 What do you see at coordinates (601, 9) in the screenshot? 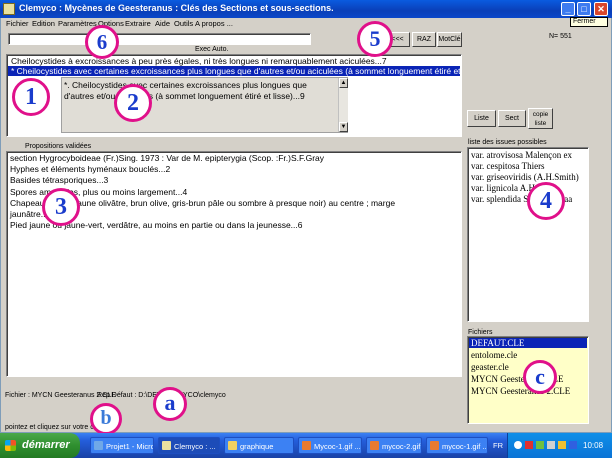
I see `close-button: ✕` at bounding box center [601, 9].